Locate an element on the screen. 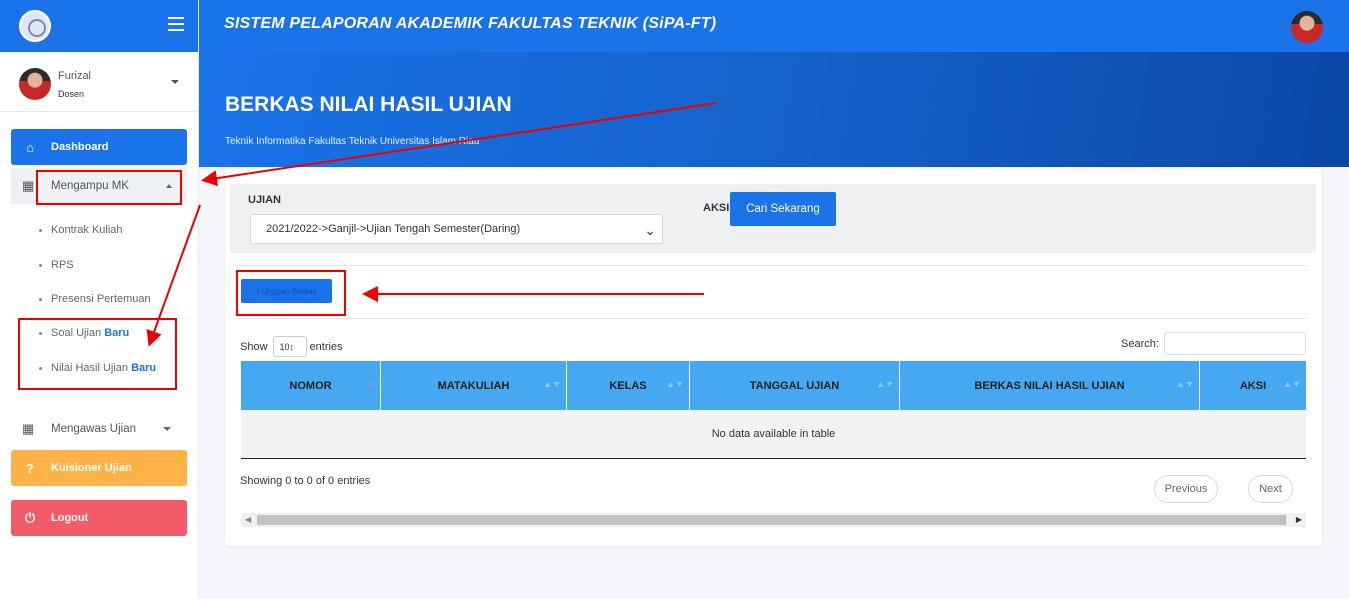 The width and height of the screenshot is (1349, 599). sort-icon: ↑↓ is located at coordinates (370, 384).